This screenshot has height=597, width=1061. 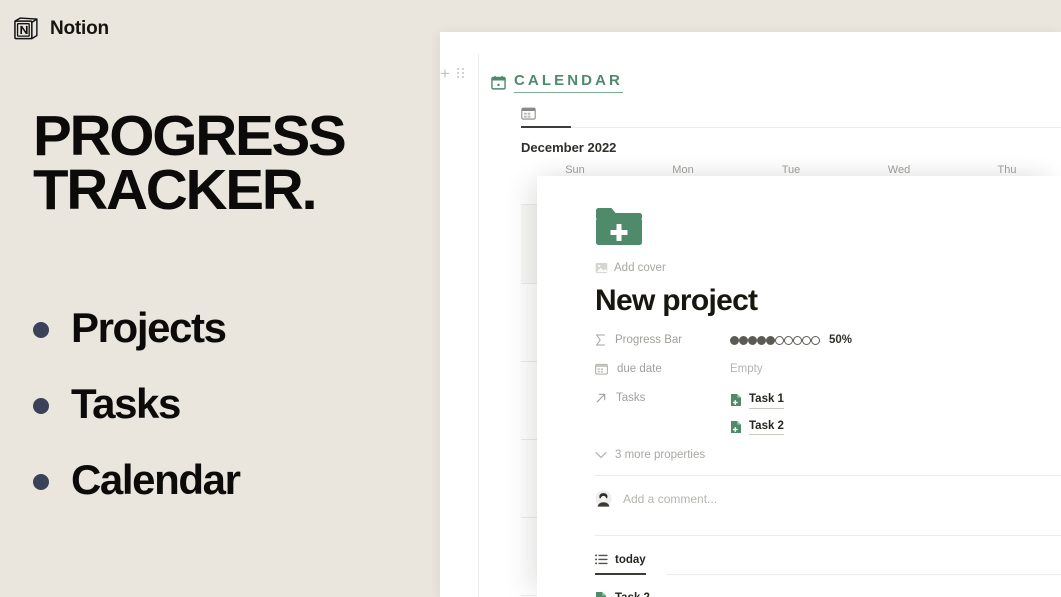 What do you see at coordinates (601, 559) in the screenshot?
I see `list-icon` at bounding box center [601, 559].